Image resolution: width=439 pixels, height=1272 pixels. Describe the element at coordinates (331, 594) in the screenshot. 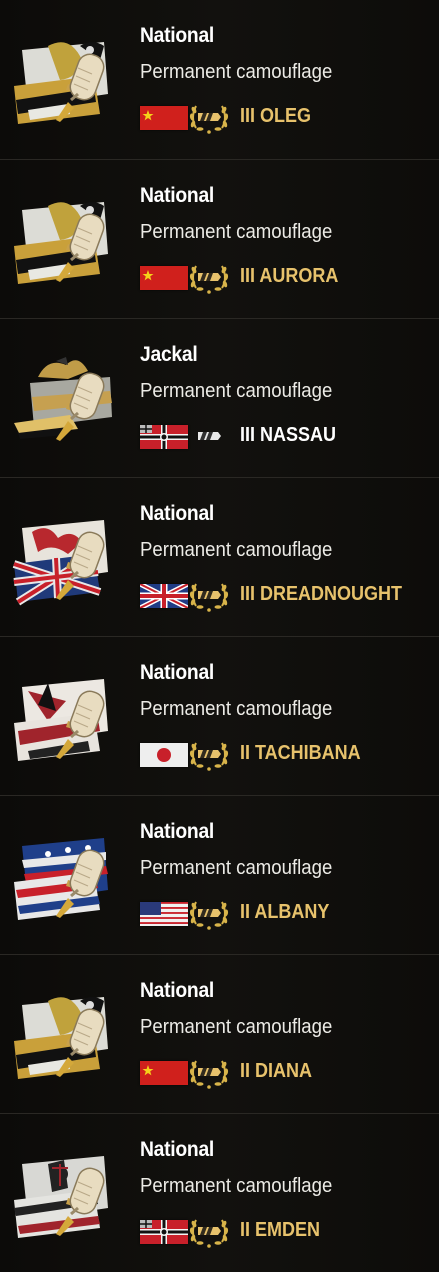

I see `ship-title: DREADNOUGHT` at that location.